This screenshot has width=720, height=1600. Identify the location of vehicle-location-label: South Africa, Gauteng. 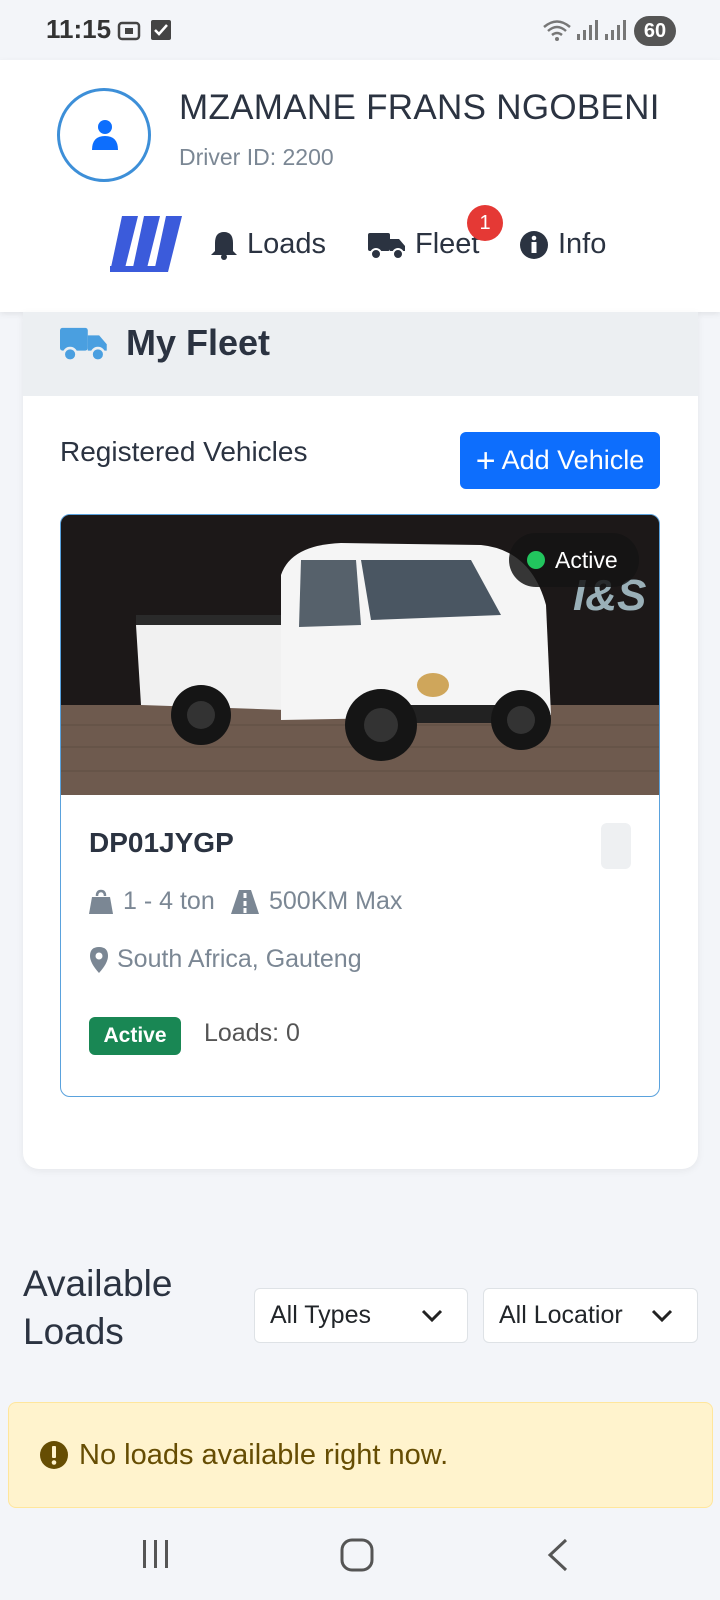
(239, 959).